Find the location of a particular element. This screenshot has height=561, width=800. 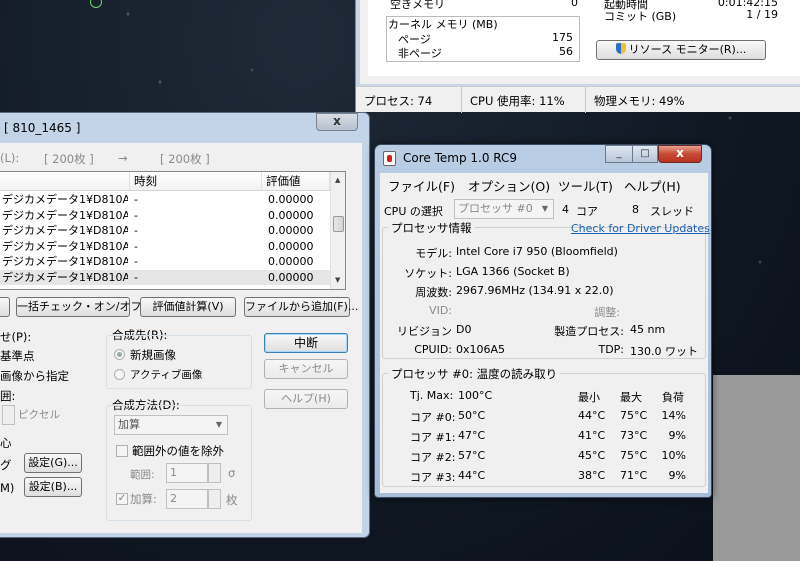

range-input: 1 is located at coordinates (187, 473).